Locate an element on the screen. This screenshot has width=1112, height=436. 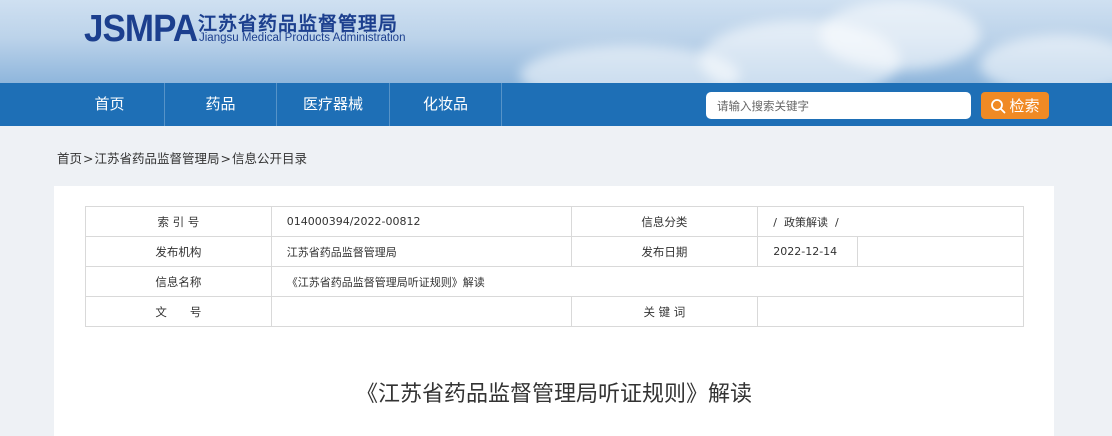
nav-item-cosmetics: 化妆品 is located at coordinates (446, 104).